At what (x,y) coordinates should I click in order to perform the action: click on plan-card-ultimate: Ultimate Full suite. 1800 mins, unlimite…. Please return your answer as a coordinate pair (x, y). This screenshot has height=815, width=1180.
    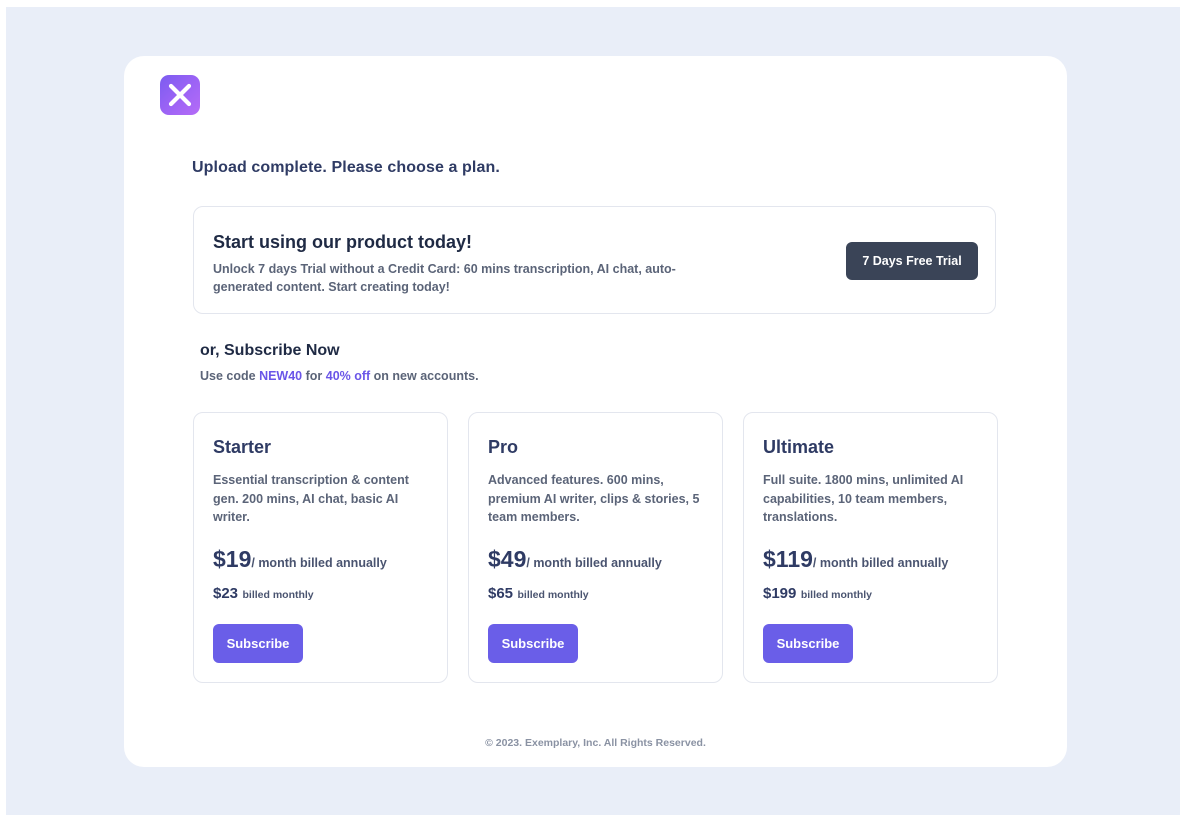
    Looking at the image, I should click on (870, 547).